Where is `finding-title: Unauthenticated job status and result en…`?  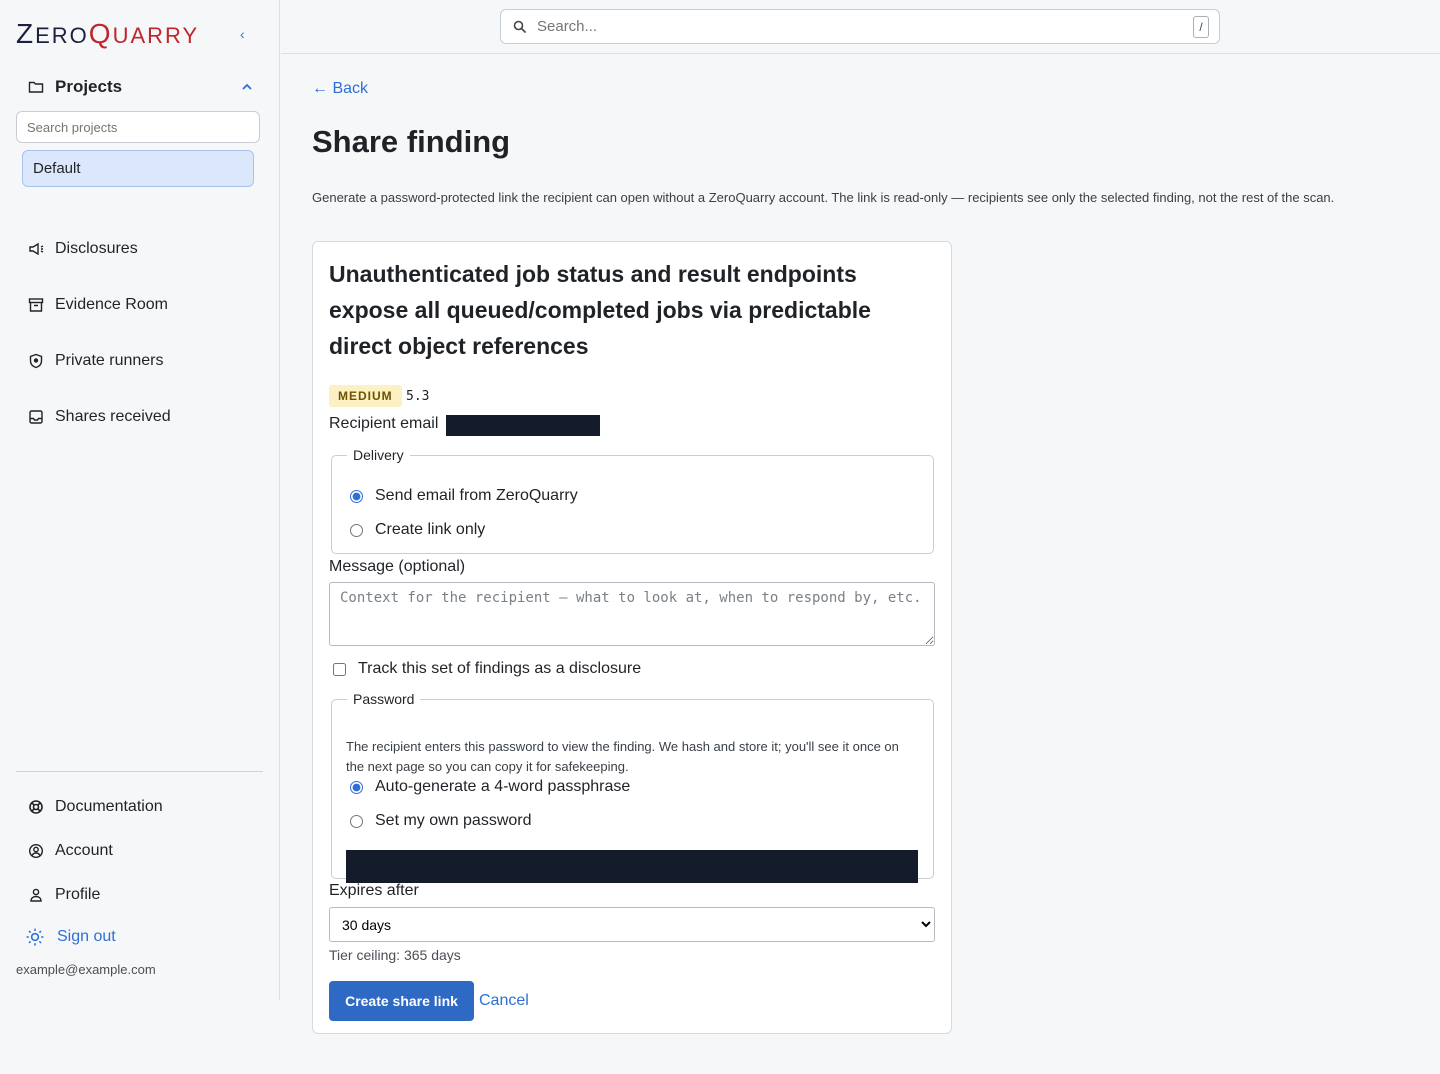 finding-title: Unauthenticated job status and result en… is located at coordinates (600, 310).